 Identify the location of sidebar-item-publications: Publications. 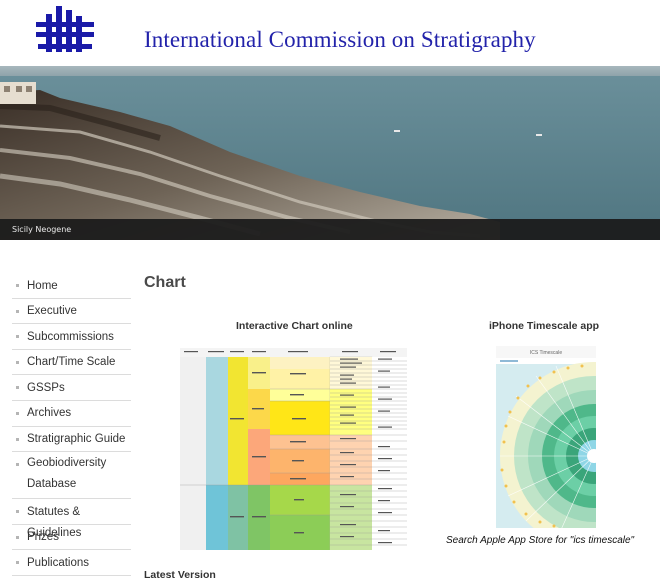
(71, 563).